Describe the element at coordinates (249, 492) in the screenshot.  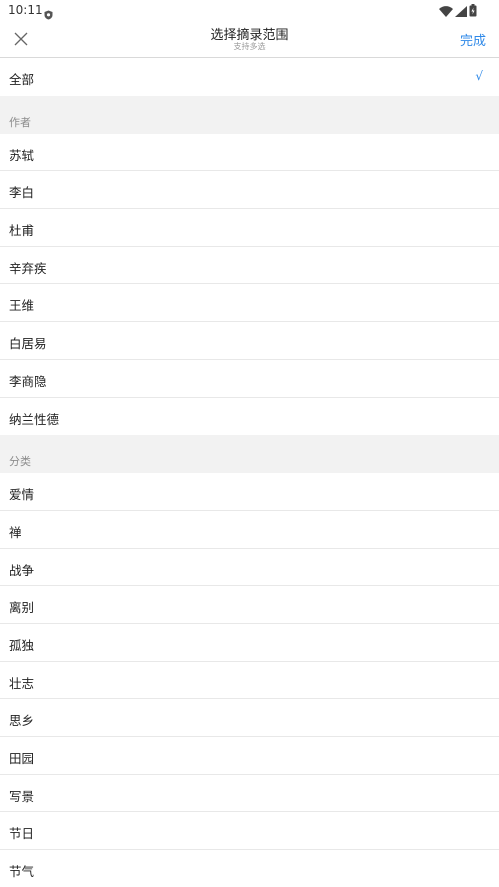
I see `list-item: 爱情` at that location.